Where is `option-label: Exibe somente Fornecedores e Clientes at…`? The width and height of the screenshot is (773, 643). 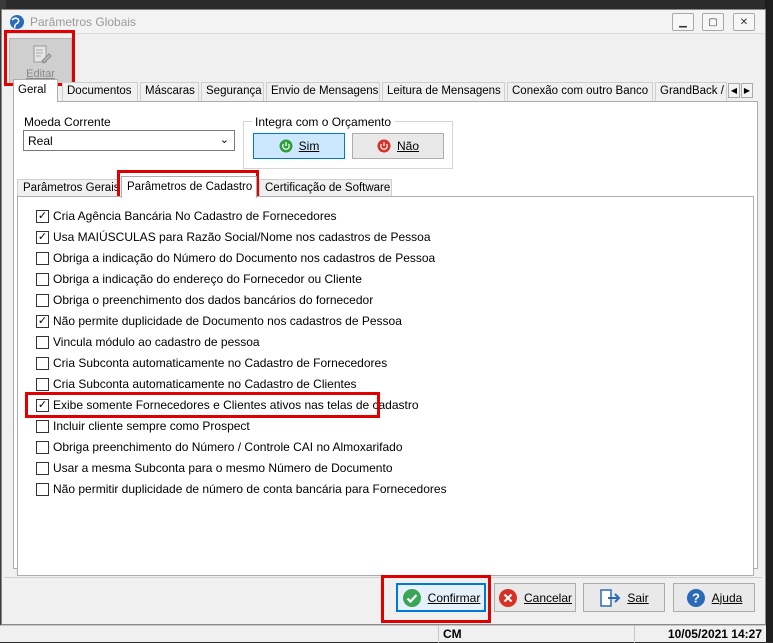 option-label: Exibe somente Fornecedores e Clientes at… is located at coordinates (236, 405).